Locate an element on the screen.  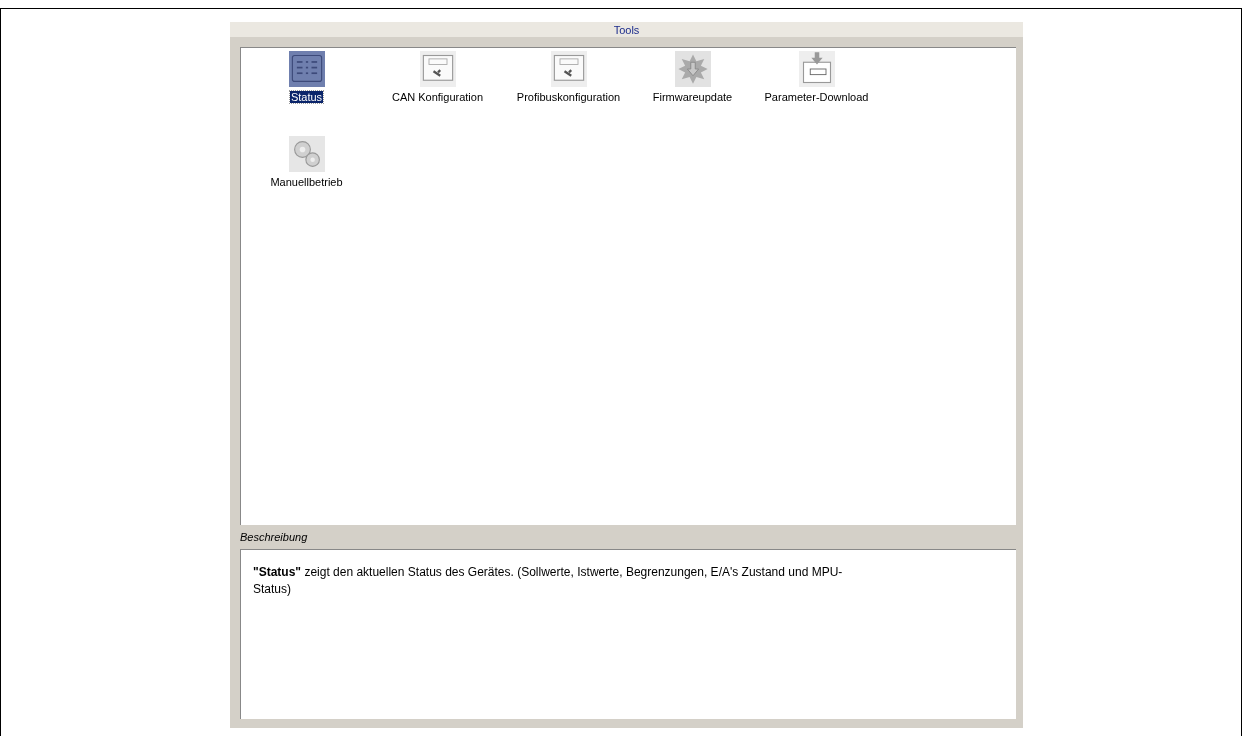
tool-label: Profibuskonfiguration is located at coordinates (568, 97).